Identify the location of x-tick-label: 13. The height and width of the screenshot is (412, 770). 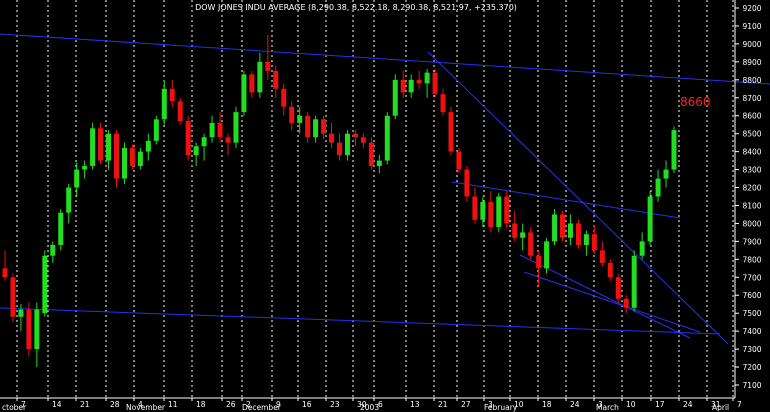
(415, 404).